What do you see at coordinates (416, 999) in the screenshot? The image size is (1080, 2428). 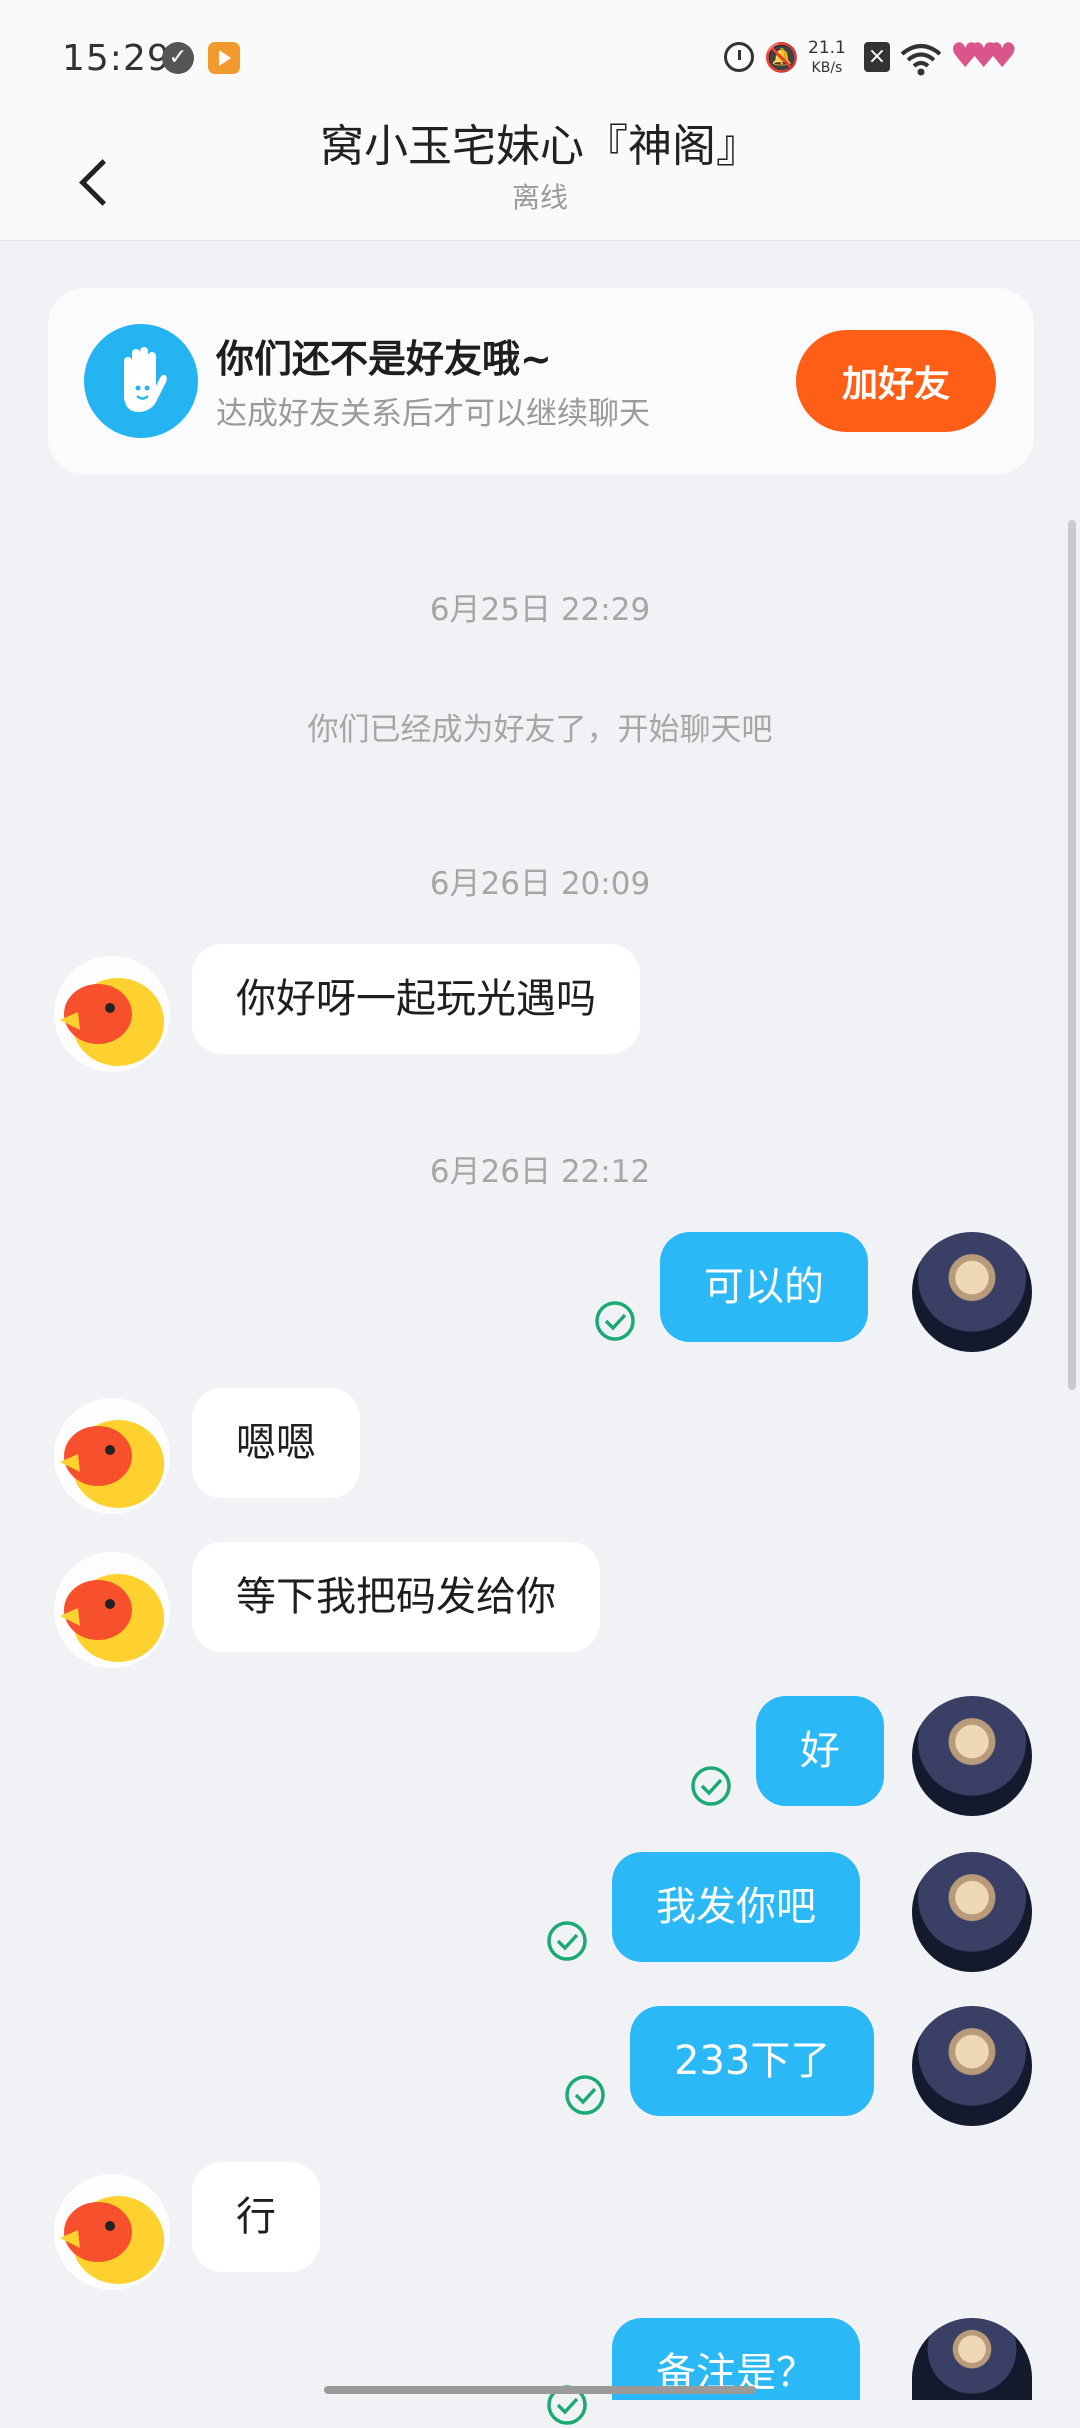 I see `incoming-message-bubble: 你好呀一起玩光遇吗` at bounding box center [416, 999].